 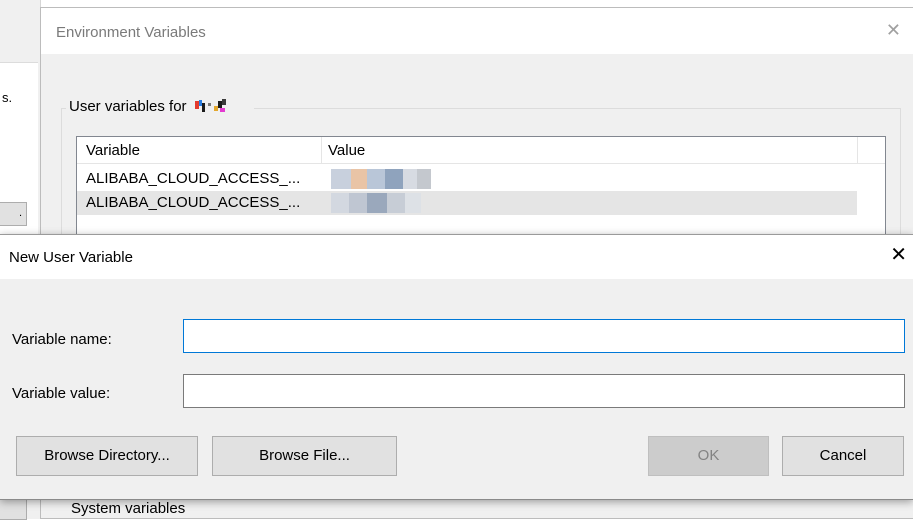 What do you see at coordinates (131, 32) in the screenshot?
I see `env-window-title: Environment Variables` at bounding box center [131, 32].